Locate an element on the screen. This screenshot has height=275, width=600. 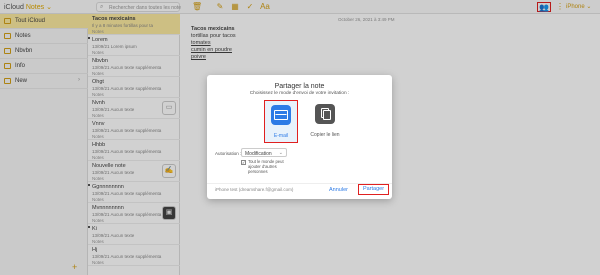
share-option-copy-link: Copier le lien is located at coordinates (325, 121).